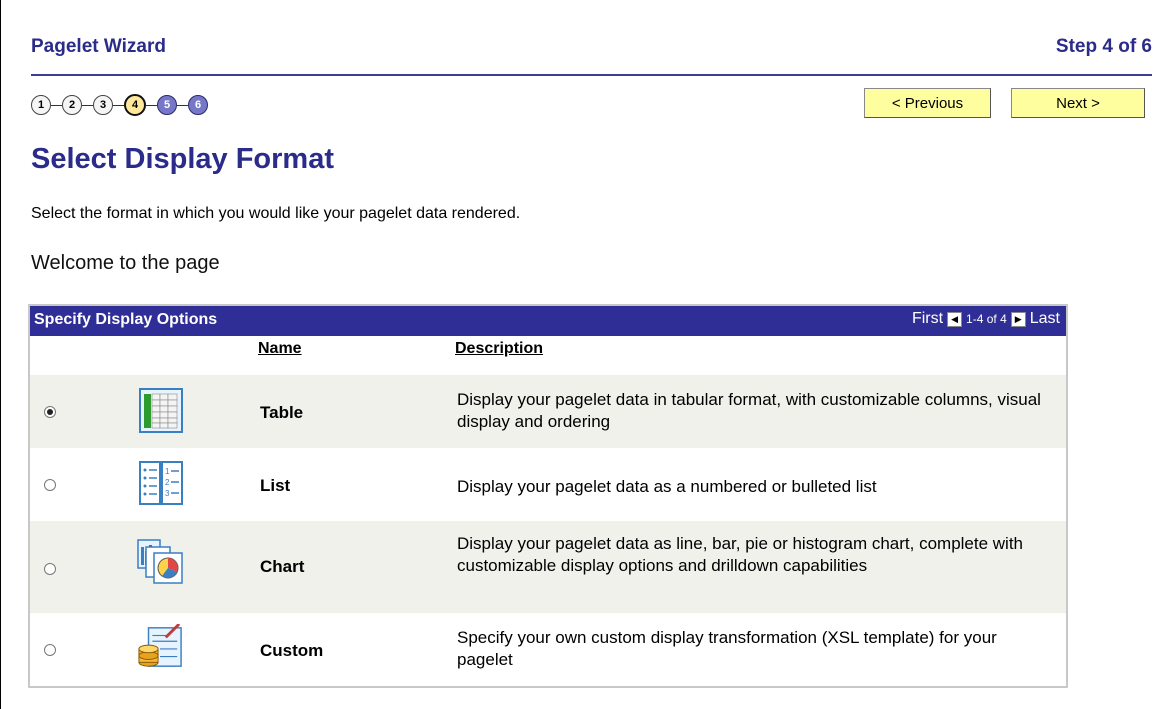  Describe the element at coordinates (927, 103) in the screenshot. I see `previous-button: < Previous` at that location.